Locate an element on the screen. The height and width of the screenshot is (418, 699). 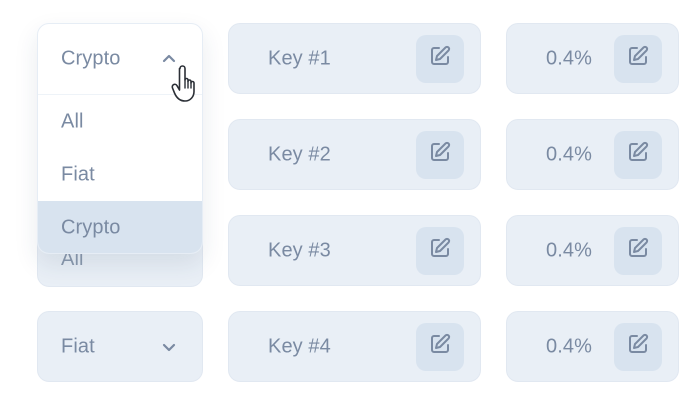
rate-cell-3: 0.4% is located at coordinates (592, 250).